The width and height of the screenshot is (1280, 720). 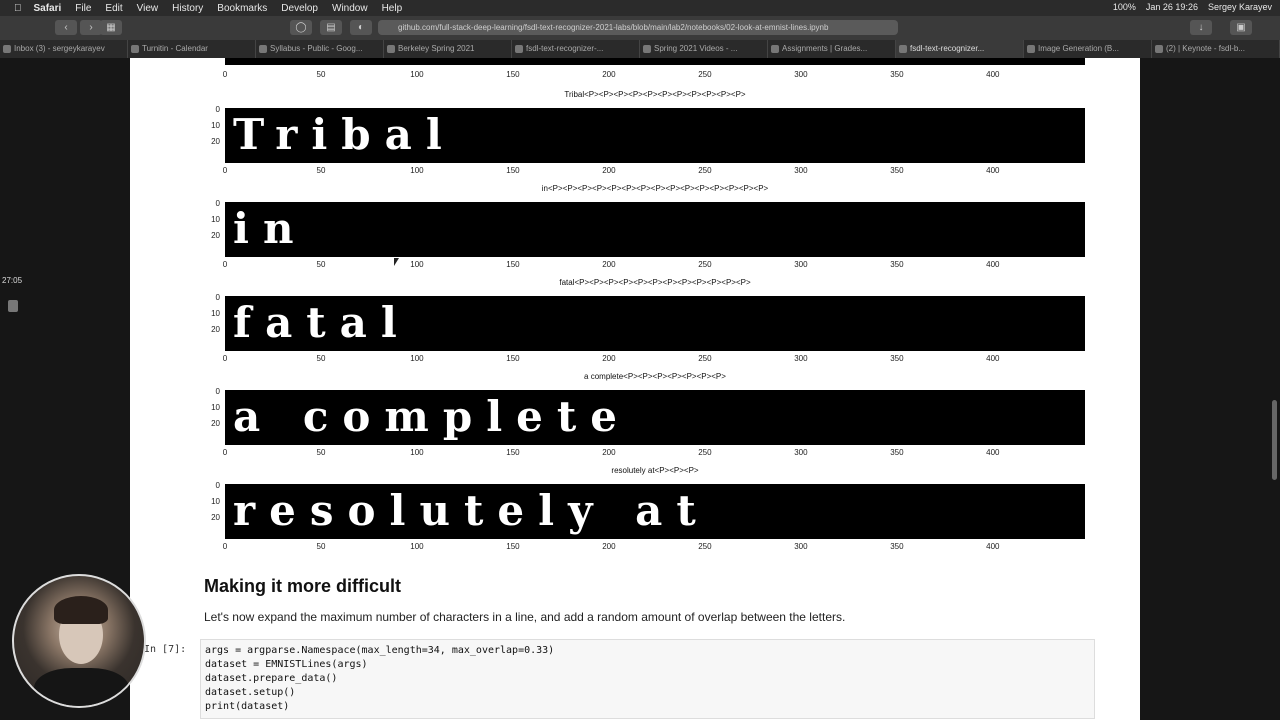 I want to click on plot0-xtick-0: 0, so click(x=225, y=170).